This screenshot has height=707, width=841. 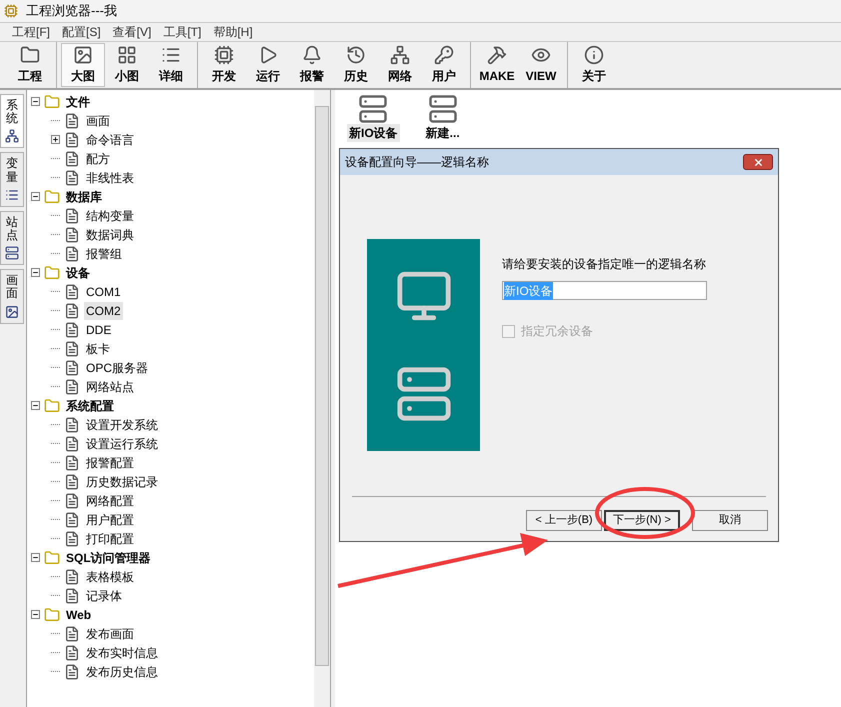 I want to click on tree-item: 设备, so click(x=78, y=273).